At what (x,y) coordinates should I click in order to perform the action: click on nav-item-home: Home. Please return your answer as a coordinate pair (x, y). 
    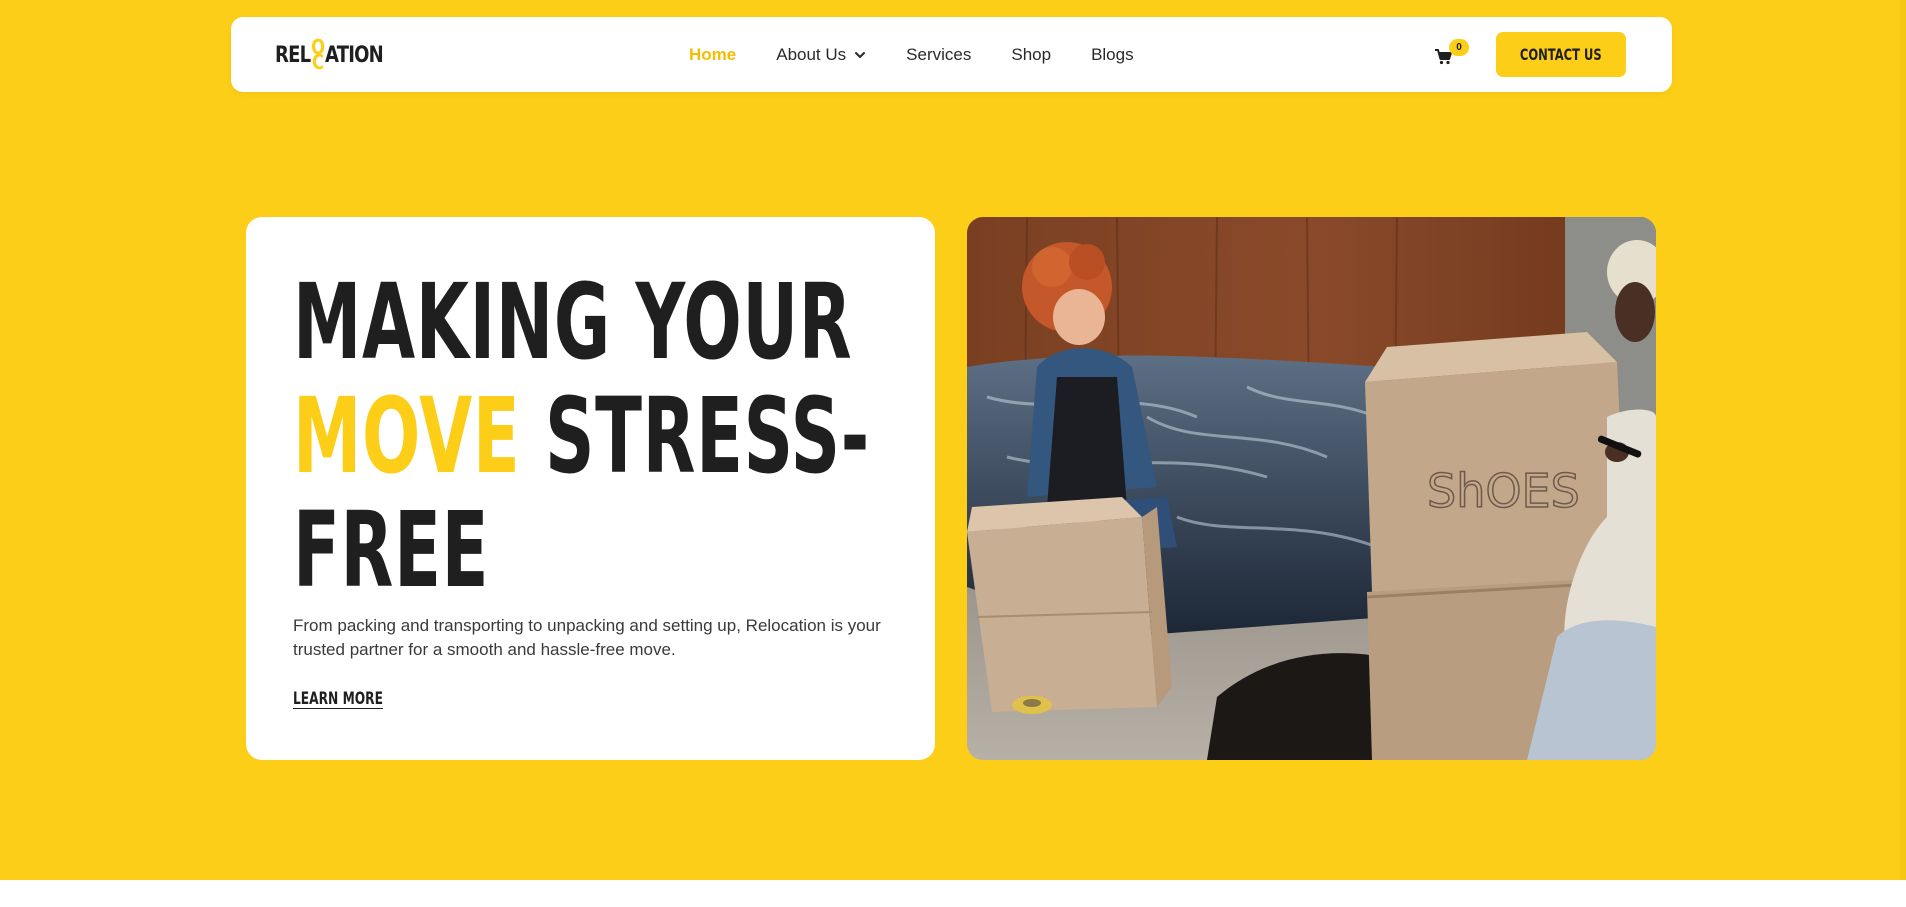
    Looking at the image, I should click on (712, 55).